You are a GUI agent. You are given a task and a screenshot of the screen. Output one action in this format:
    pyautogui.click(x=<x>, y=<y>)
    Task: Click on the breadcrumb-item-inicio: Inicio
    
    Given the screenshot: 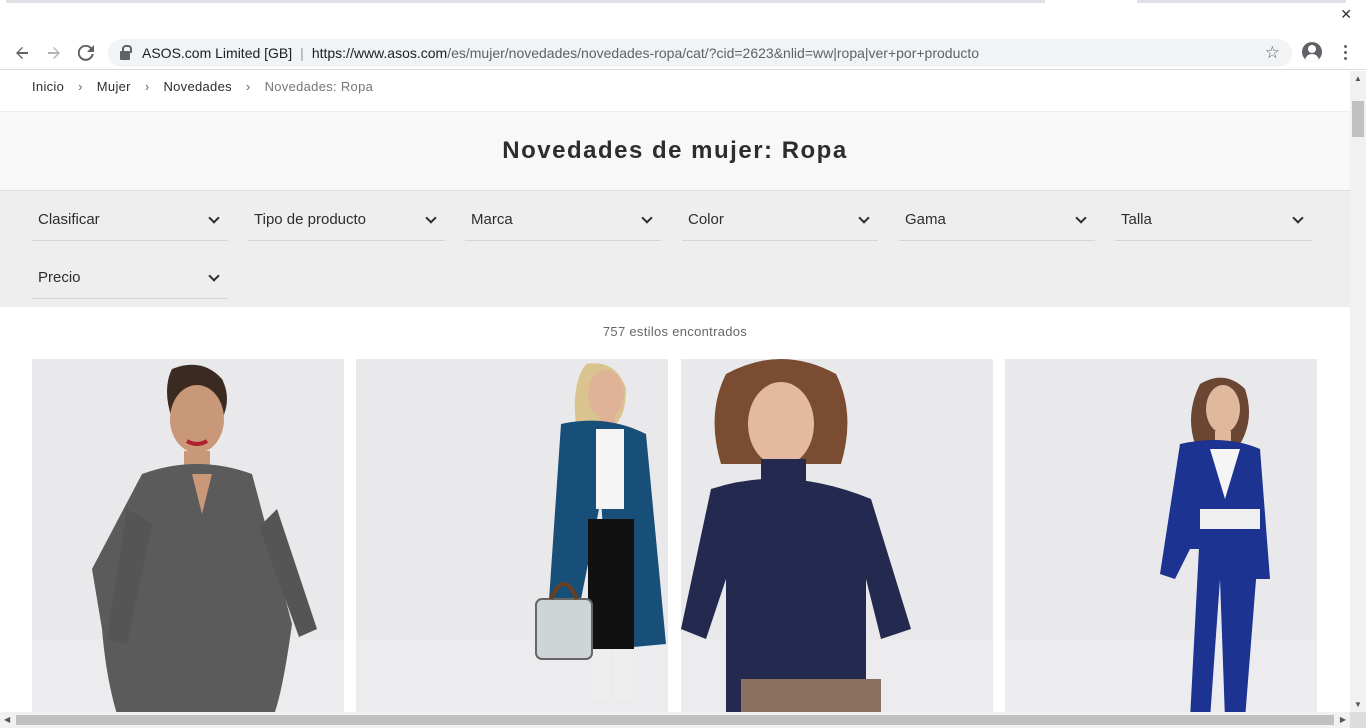 What is the action you would take?
    pyautogui.click(x=48, y=86)
    